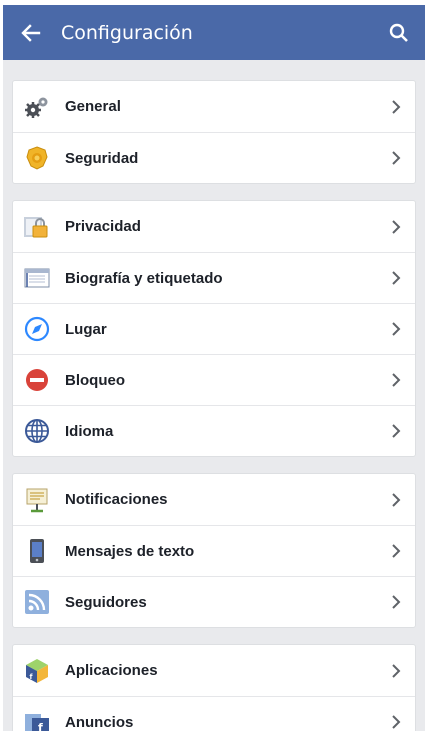  What do you see at coordinates (37, 719) in the screenshot?
I see `ads-icon: f` at bounding box center [37, 719].